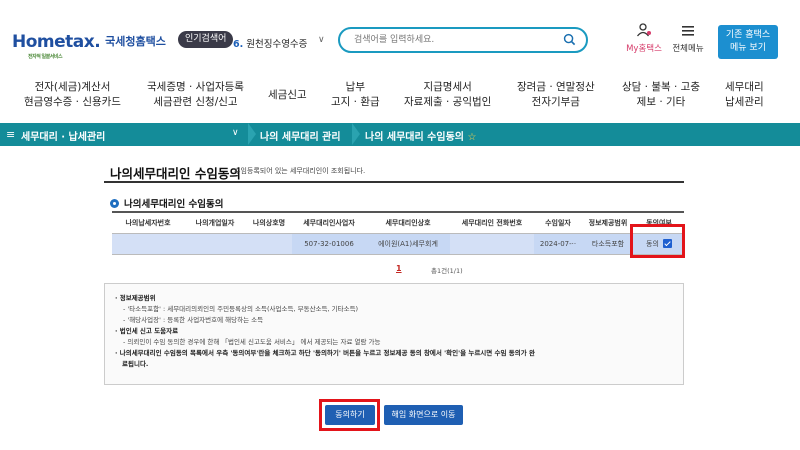 This screenshot has width=800, height=450. Describe the element at coordinates (643, 30) in the screenshot. I see `user-icon` at that location.